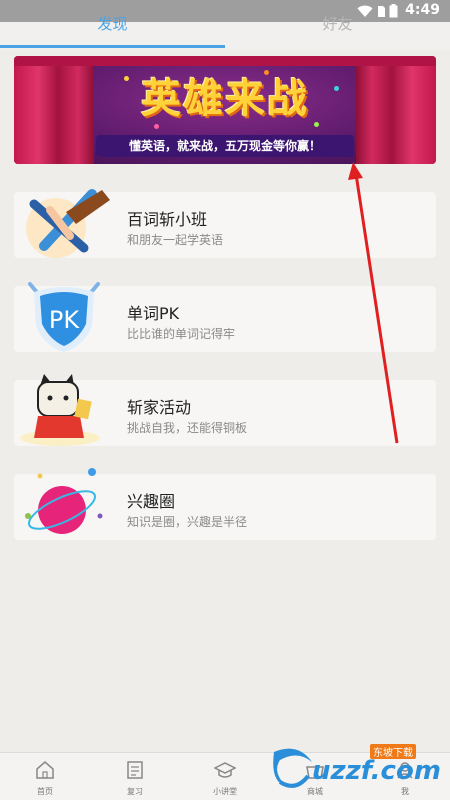 This screenshot has height=800, width=450. I want to click on status-bar: 4:49, so click(225, 11).